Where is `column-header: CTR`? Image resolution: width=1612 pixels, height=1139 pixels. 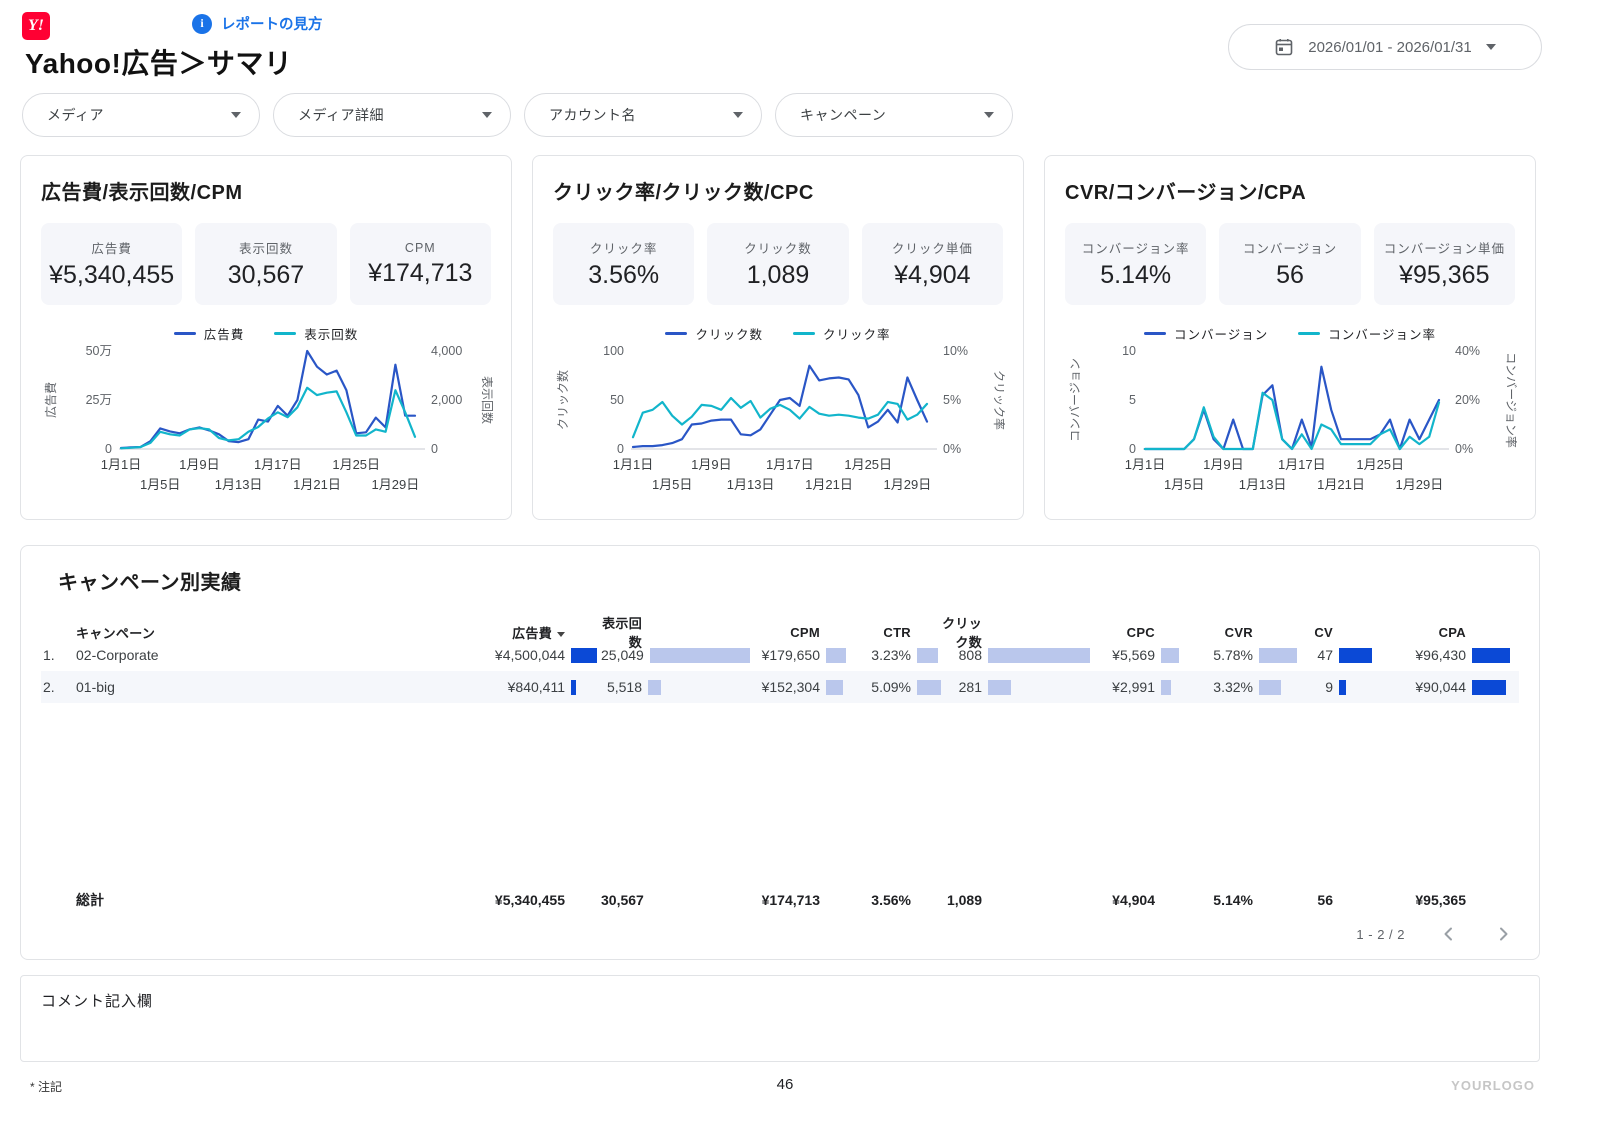 column-header: CTR is located at coordinates (896, 632).